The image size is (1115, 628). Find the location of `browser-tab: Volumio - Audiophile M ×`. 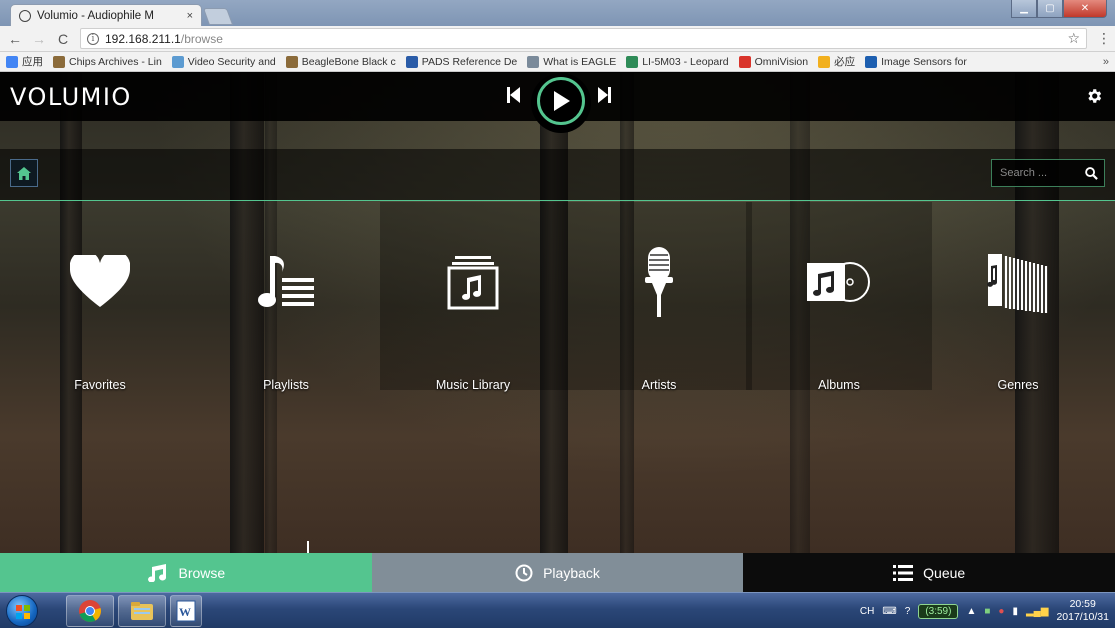

browser-tab: Volumio - Audiophile M × is located at coordinates (106, 15).